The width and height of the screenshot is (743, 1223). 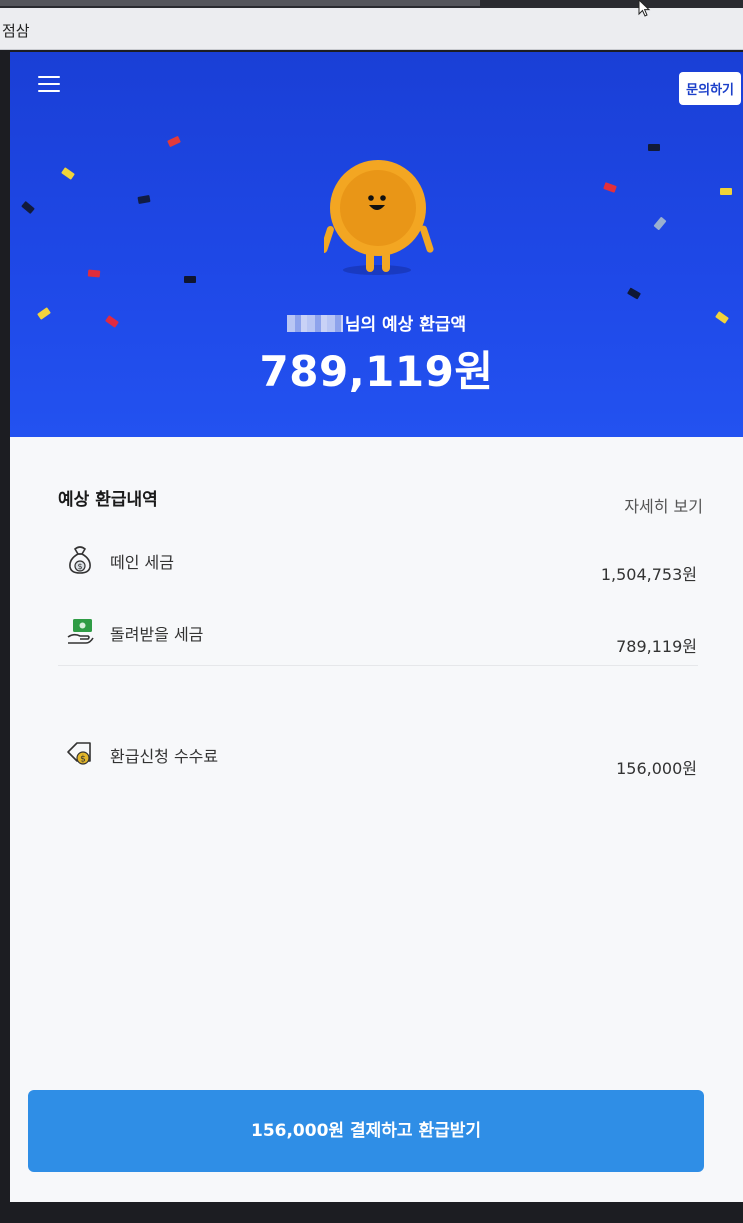 What do you see at coordinates (656, 768) in the screenshot?
I see `row-amount: 156,000원` at bounding box center [656, 768].